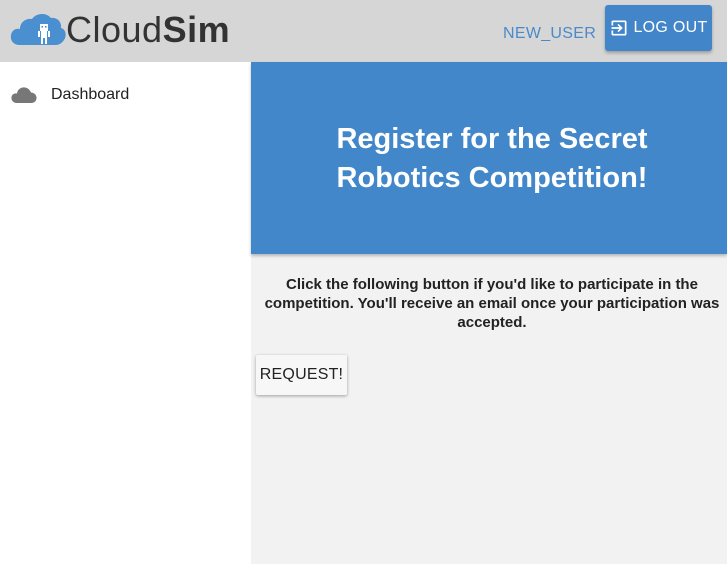 This screenshot has height=564, width=727. I want to click on cloud-icon, so click(24, 95).